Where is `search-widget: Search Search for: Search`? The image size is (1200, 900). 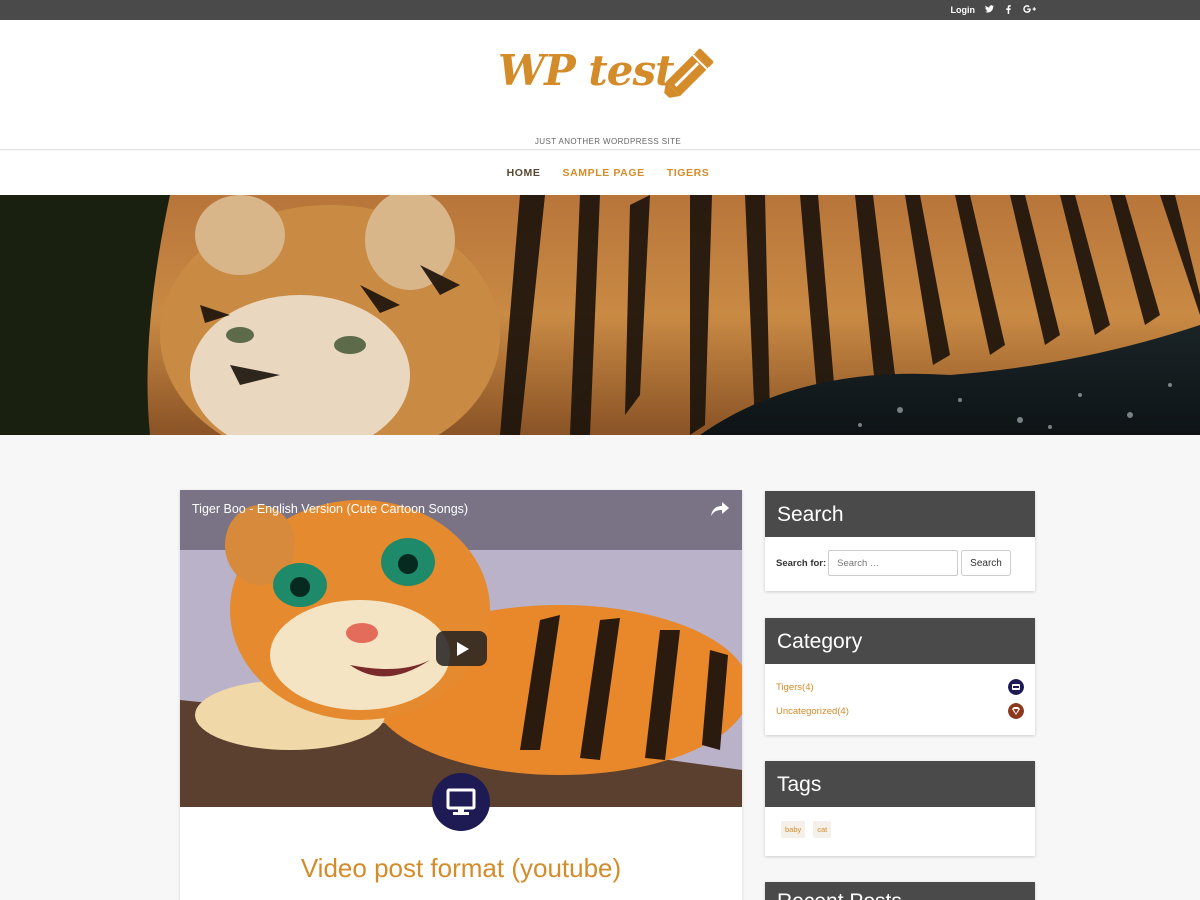 search-widget: Search Search for: Search is located at coordinates (900, 541).